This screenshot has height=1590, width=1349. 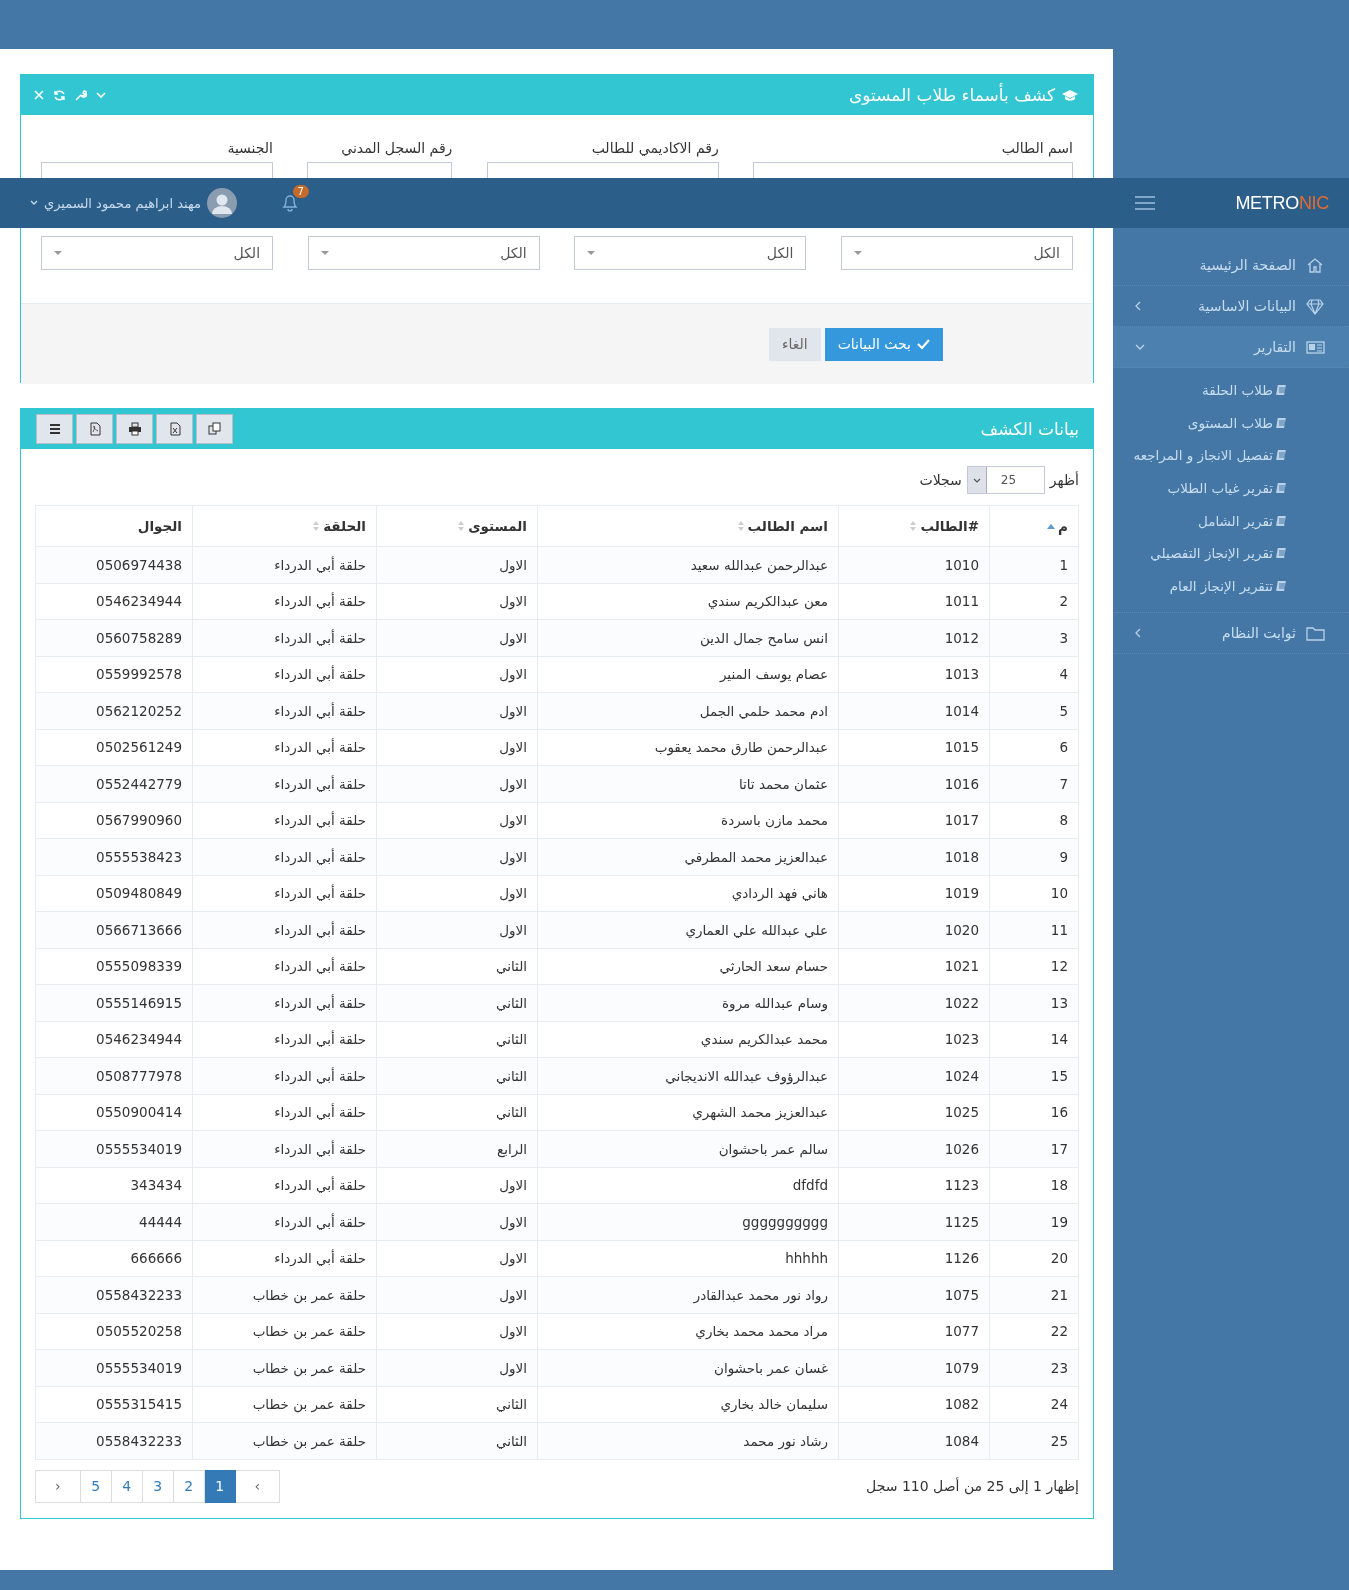 I want to click on printer-icon, so click(x=134, y=429).